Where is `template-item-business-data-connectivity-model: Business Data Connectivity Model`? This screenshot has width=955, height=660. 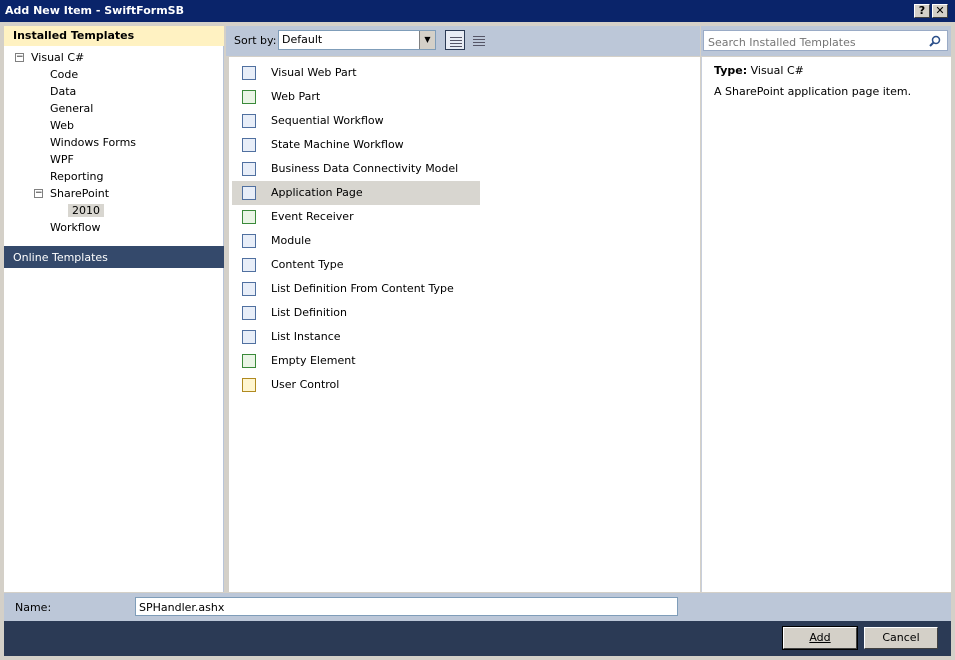 template-item-business-data-connectivity-model: Business Data Connectivity Model is located at coordinates (356, 169).